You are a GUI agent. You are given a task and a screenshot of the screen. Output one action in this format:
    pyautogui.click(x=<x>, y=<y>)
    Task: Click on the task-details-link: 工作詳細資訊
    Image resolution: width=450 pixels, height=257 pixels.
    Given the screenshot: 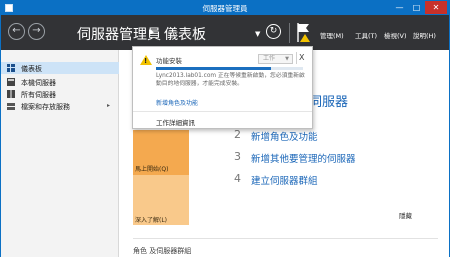 What is the action you would take?
    pyautogui.click(x=175, y=122)
    